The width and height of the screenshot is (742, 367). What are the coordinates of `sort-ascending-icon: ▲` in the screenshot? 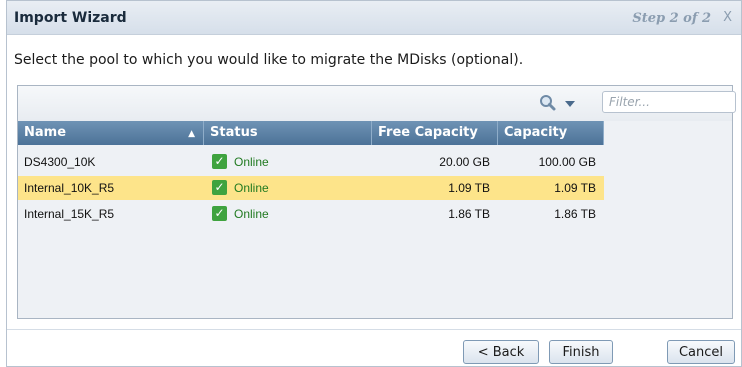 It's located at (191, 134).